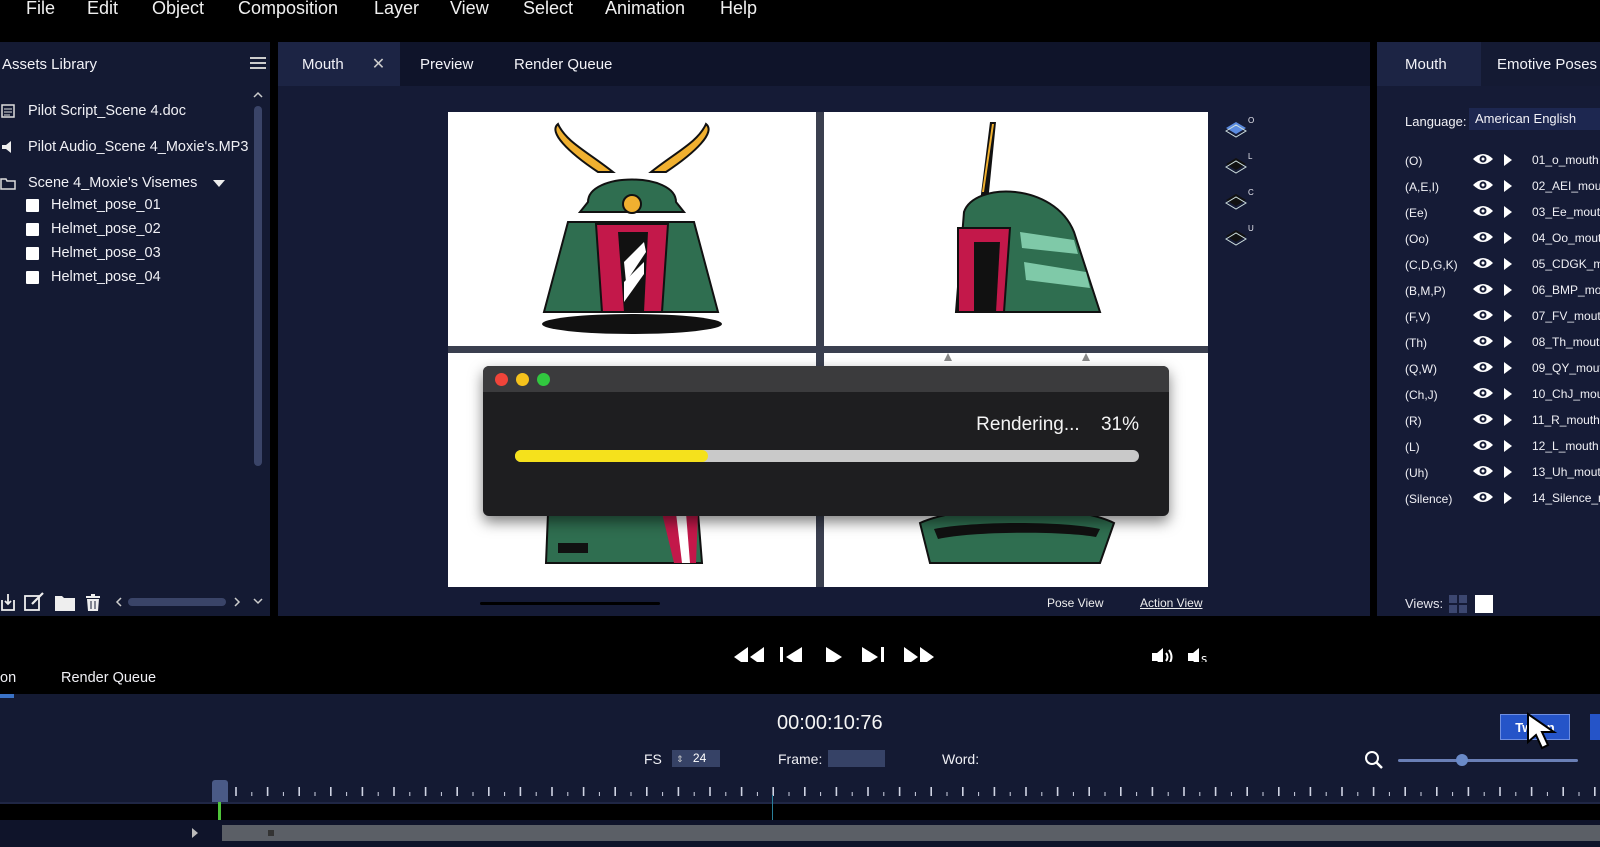 The width and height of the screenshot is (1600, 847). What do you see at coordinates (911, 833) in the screenshot?
I see `track-lane` at bounding box center [911, 833].